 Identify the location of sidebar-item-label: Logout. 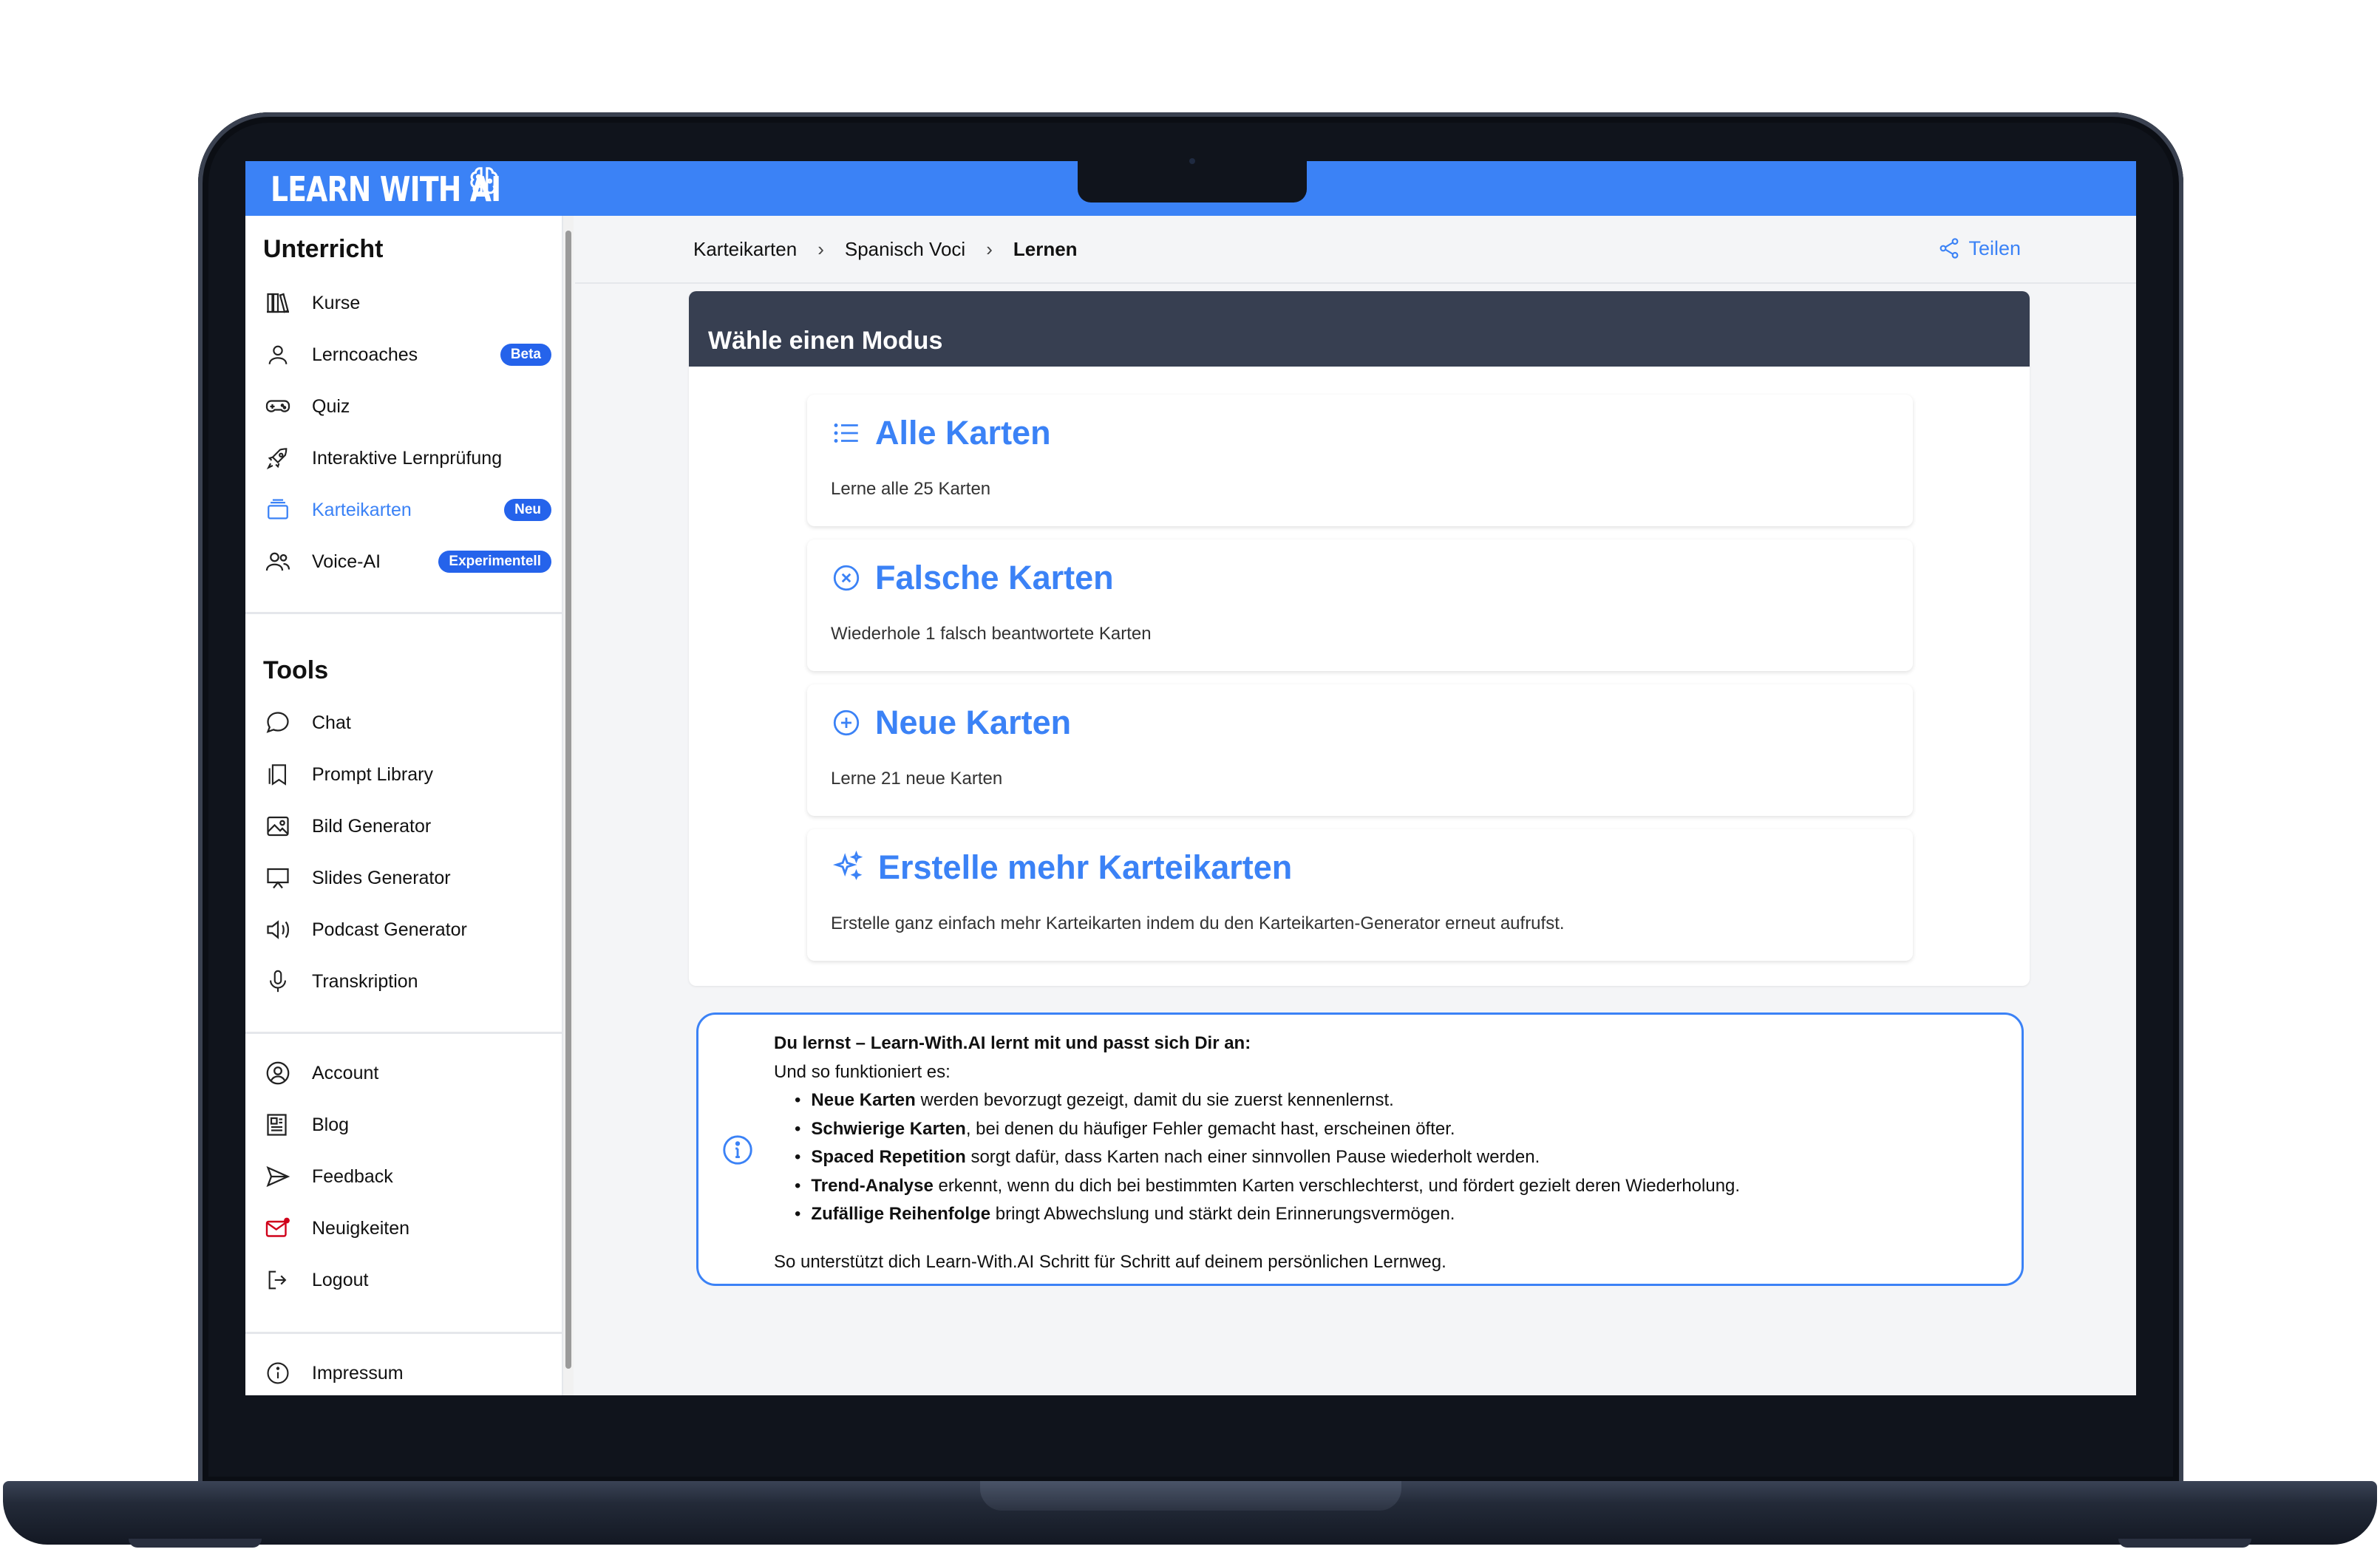
(340, 1279).